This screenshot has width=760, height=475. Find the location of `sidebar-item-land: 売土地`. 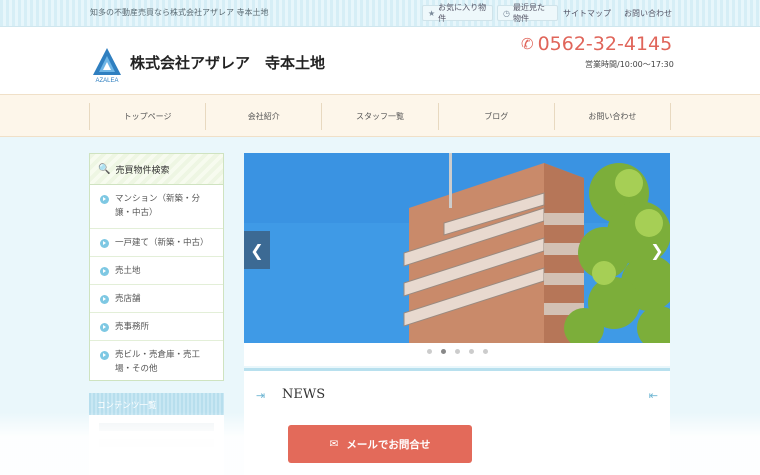

sidebar-item-land: 売土地 is located at coordinates (156, 271).